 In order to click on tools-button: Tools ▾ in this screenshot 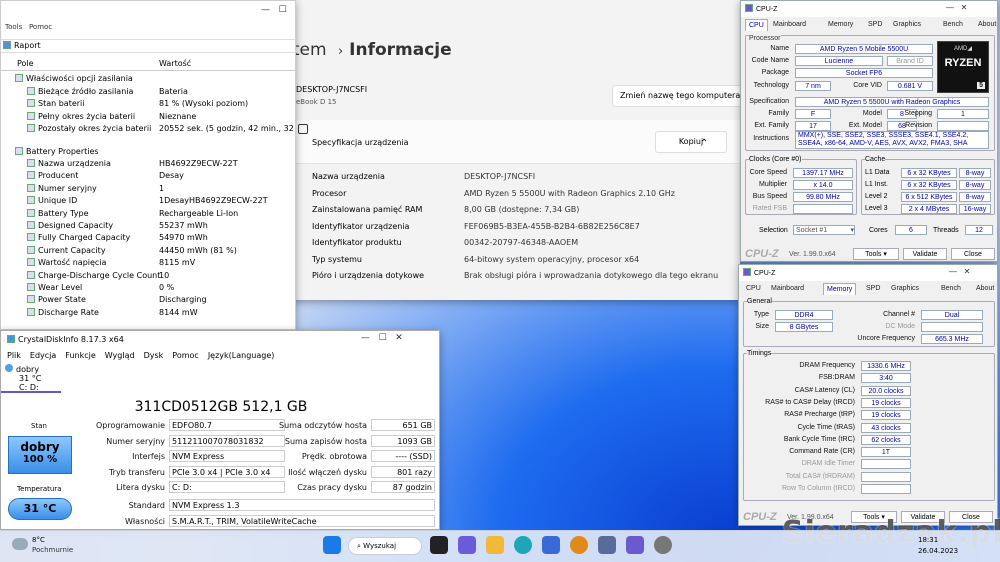, I will do `click(876, 254)`.